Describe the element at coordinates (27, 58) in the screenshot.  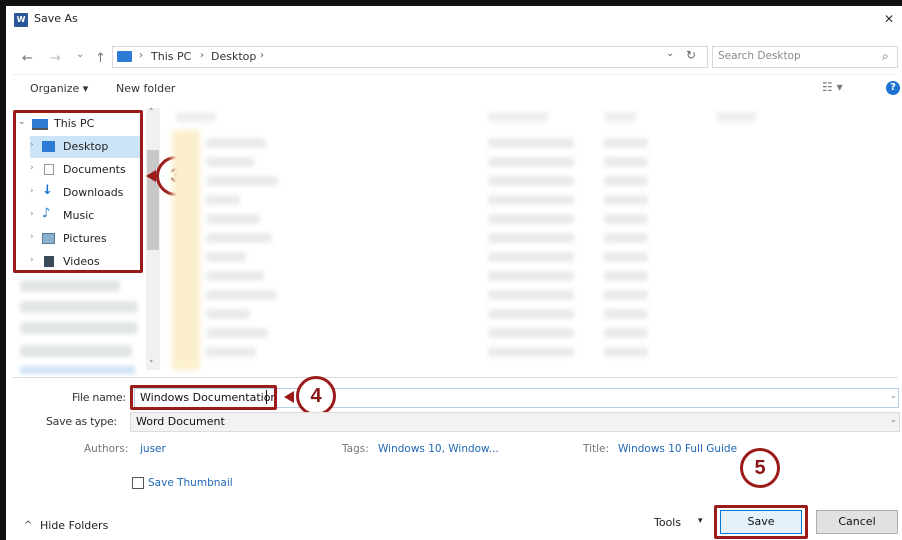
I see `back-arrow-icon: ←` at that location.